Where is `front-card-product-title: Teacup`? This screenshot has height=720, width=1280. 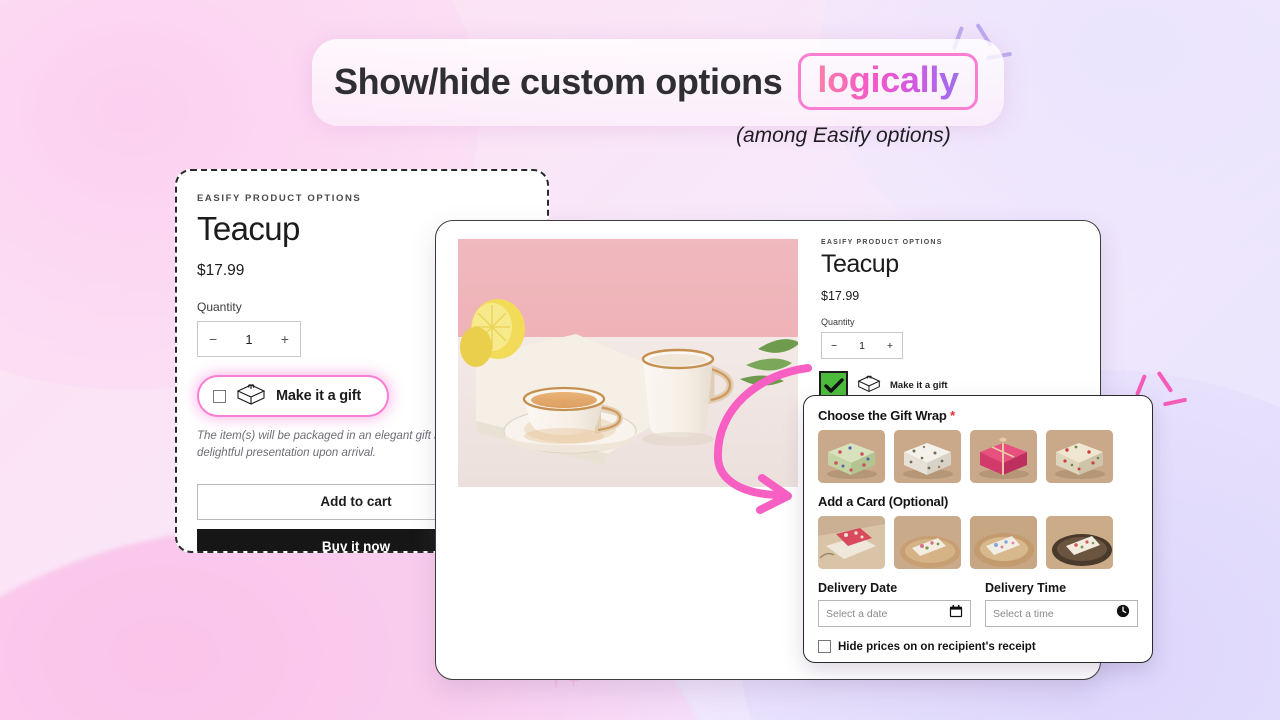 front-card-product-title: Teacup is located at coordinates (860, 264).